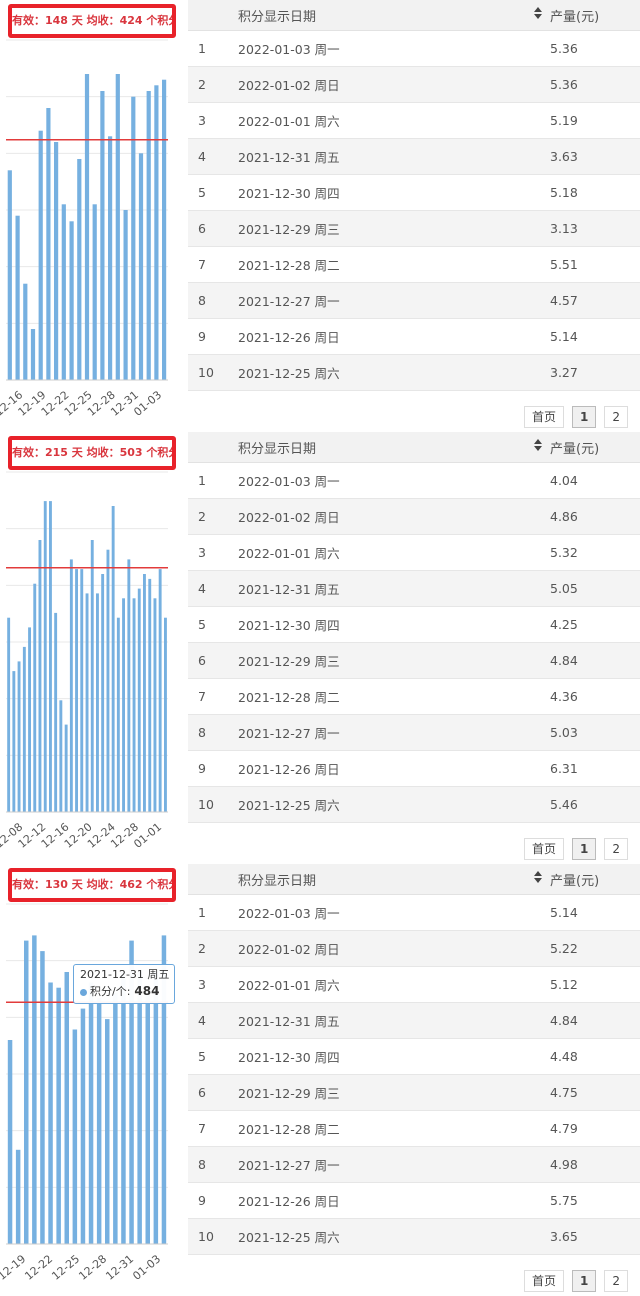 The width and height of the screenshot is (640, 1296). Describe the element at coordinates (414, 1164) in the screenshot. I see `table-row: 8 2021-12-27 周一 4.98` at that location.